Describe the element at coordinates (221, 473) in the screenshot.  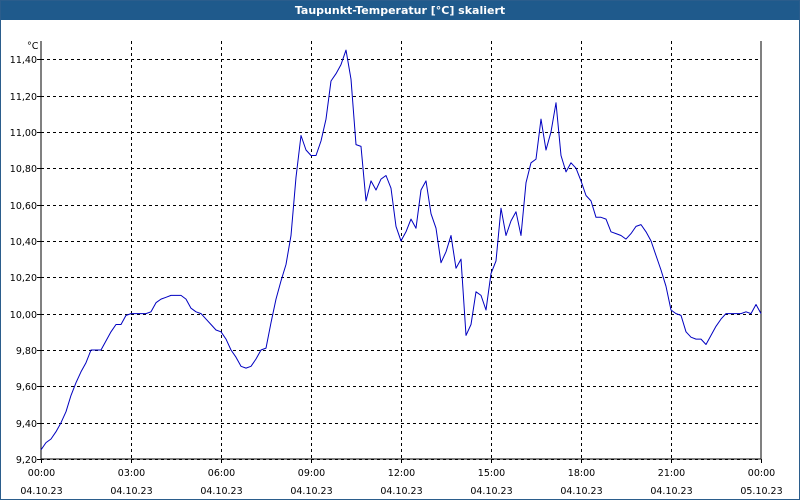
I see `x-tick-time: 06:00` at that location.